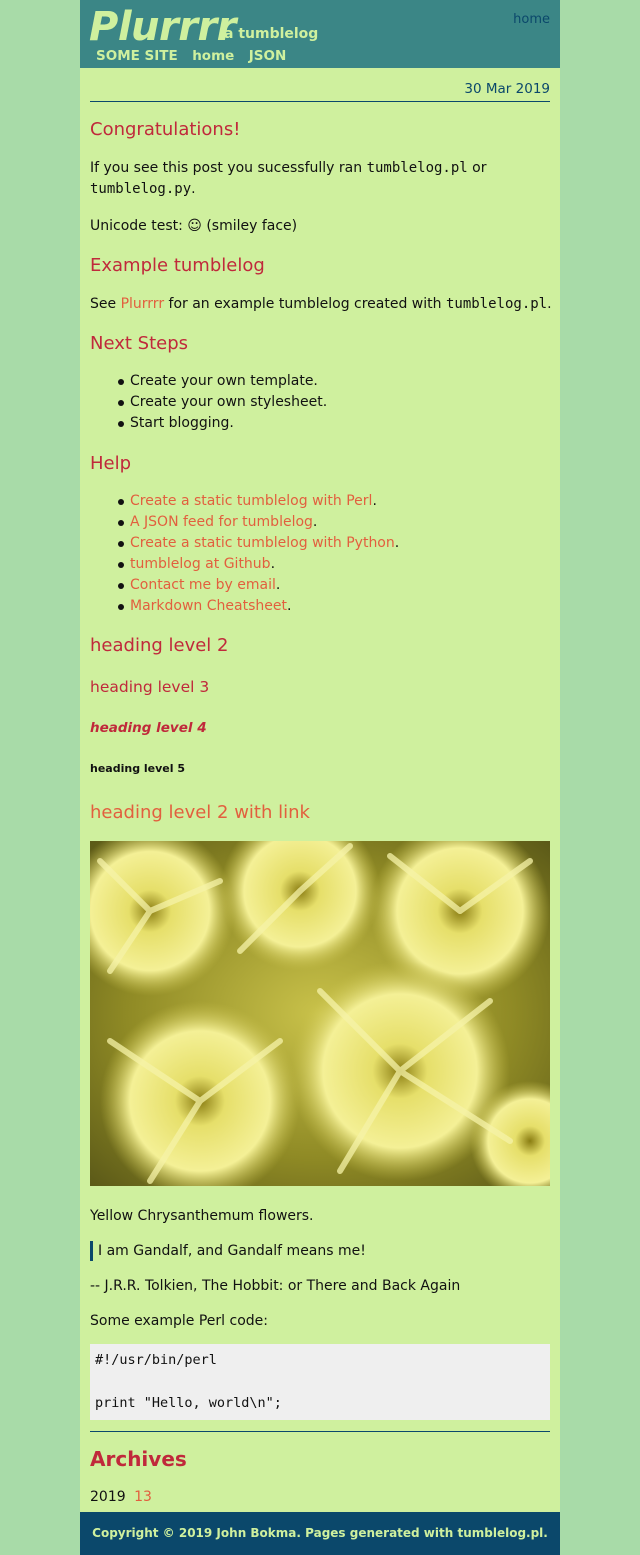 This screenshot has width=640, height=1555. Describe the element at coordinates (213, 56) in the screenshot. I see `nav-home: home` at that location.